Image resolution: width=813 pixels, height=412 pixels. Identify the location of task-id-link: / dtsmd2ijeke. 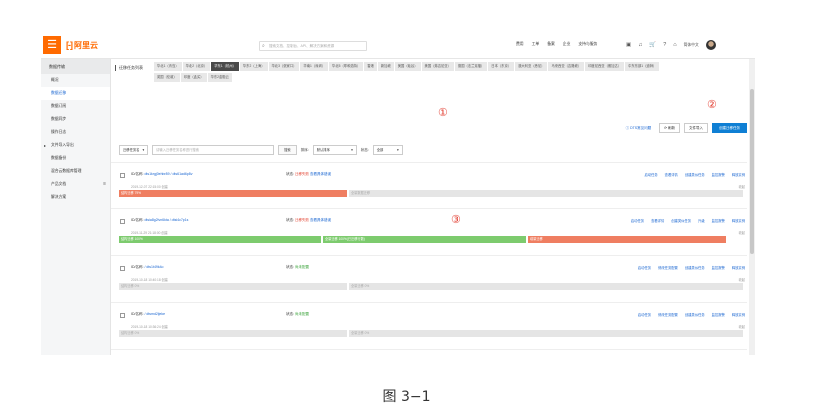
(154, 314).